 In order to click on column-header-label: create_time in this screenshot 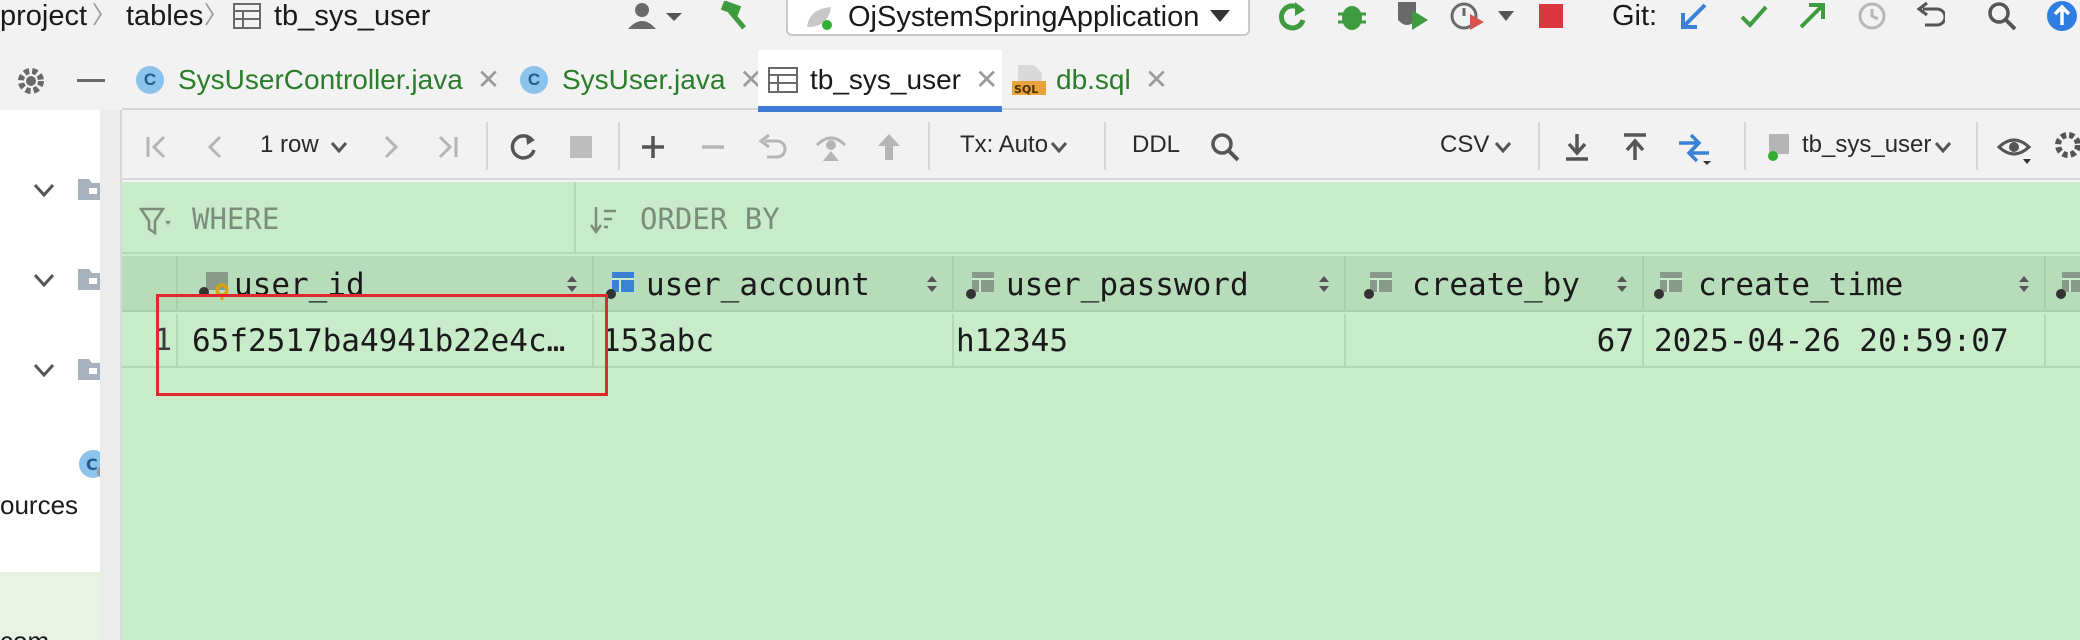, I will do `click(1801, 285)`.